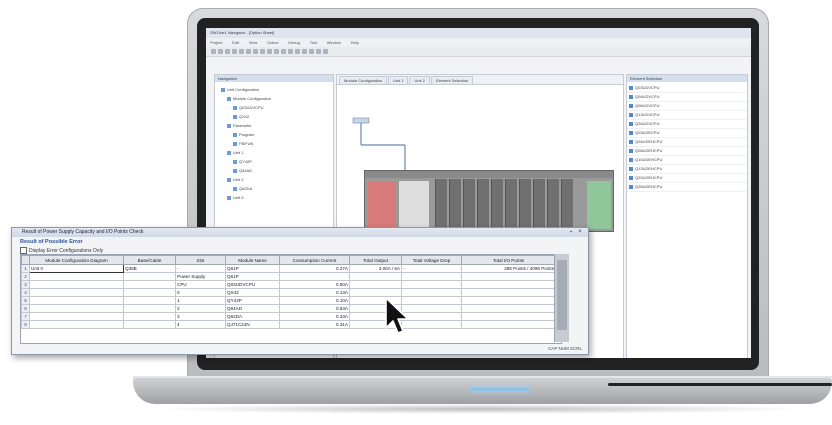  What do you see at coordinates (687, 88) in the screenshot?
I see `list-item: Q03UDVCPU` at bounding box center [687, 88].